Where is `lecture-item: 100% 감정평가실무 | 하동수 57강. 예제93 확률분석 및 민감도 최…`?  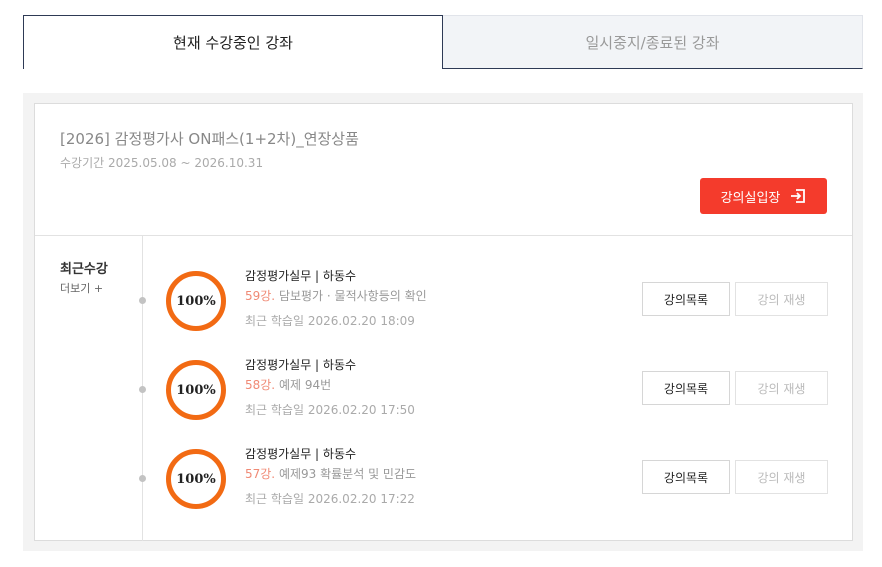
lecture-item: 100% 감정평가실무 | 하동수 57강. 예제93 확률분석 및 민감도 최… is located at coordinates (443, 485).